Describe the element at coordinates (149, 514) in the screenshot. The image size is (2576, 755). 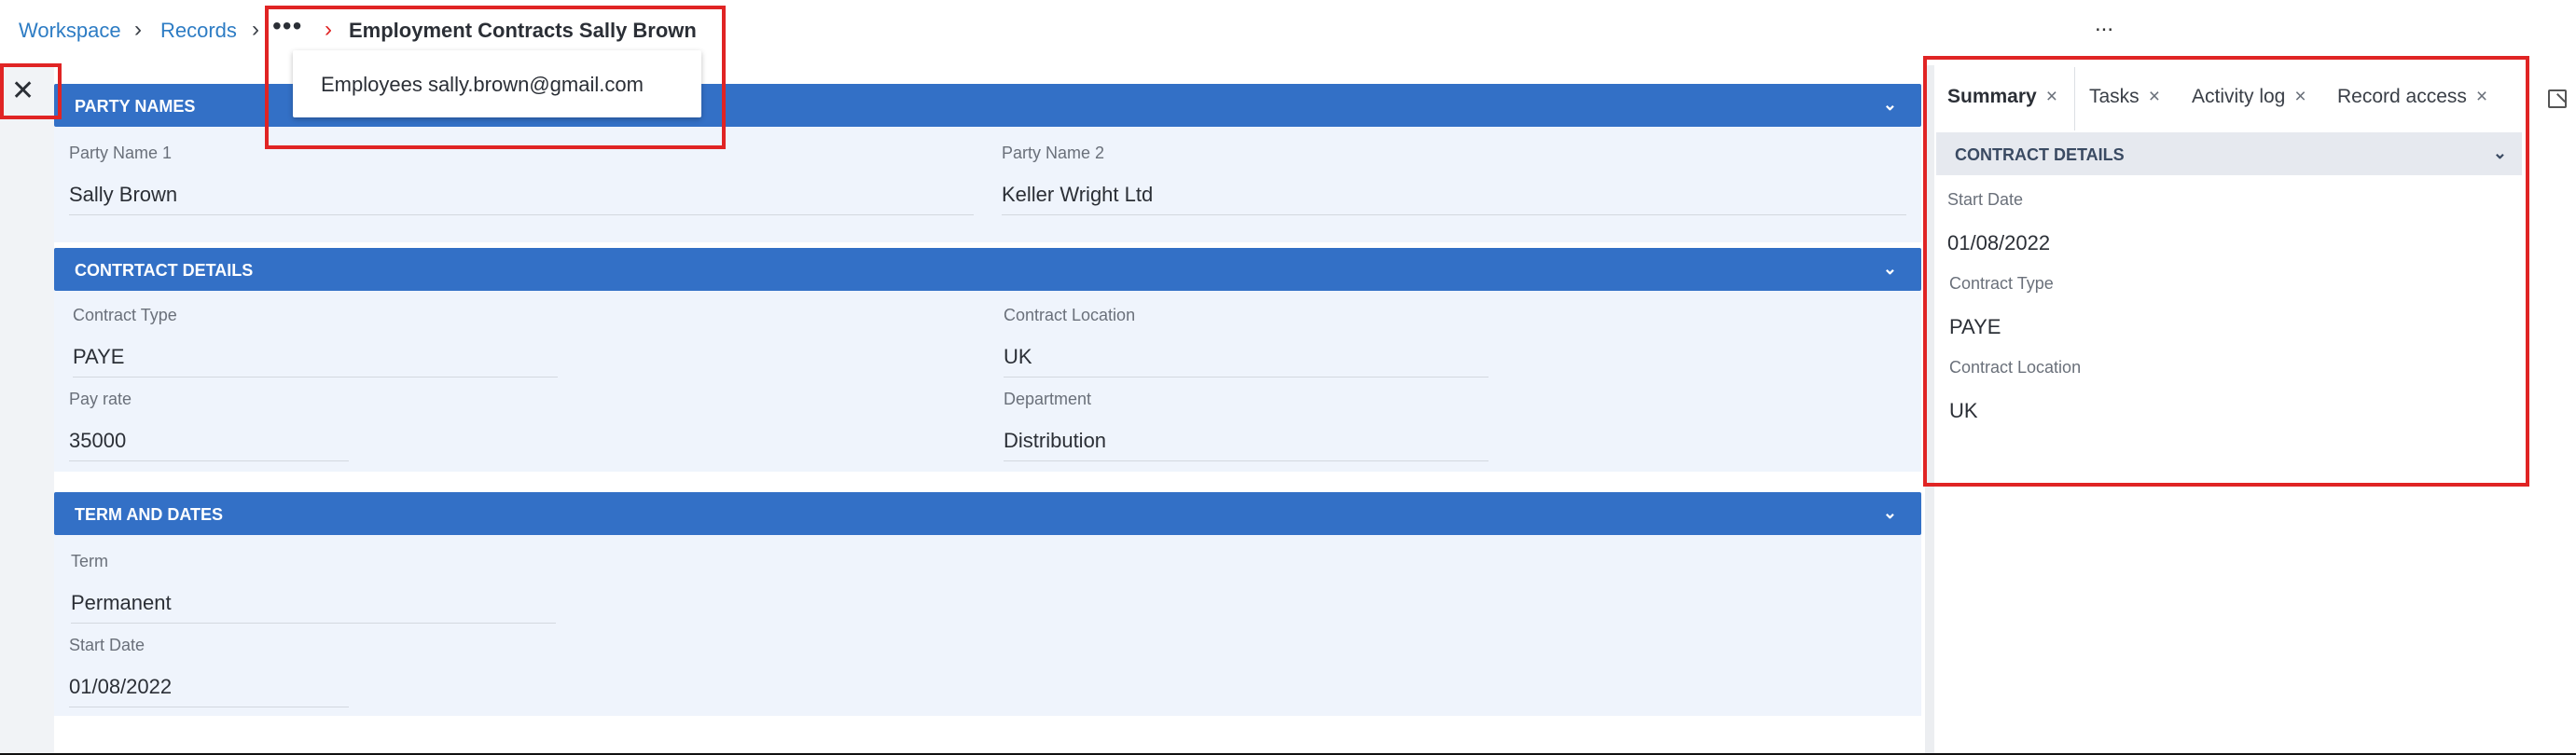
I see `section-title: TERM AND DATES` at that location.